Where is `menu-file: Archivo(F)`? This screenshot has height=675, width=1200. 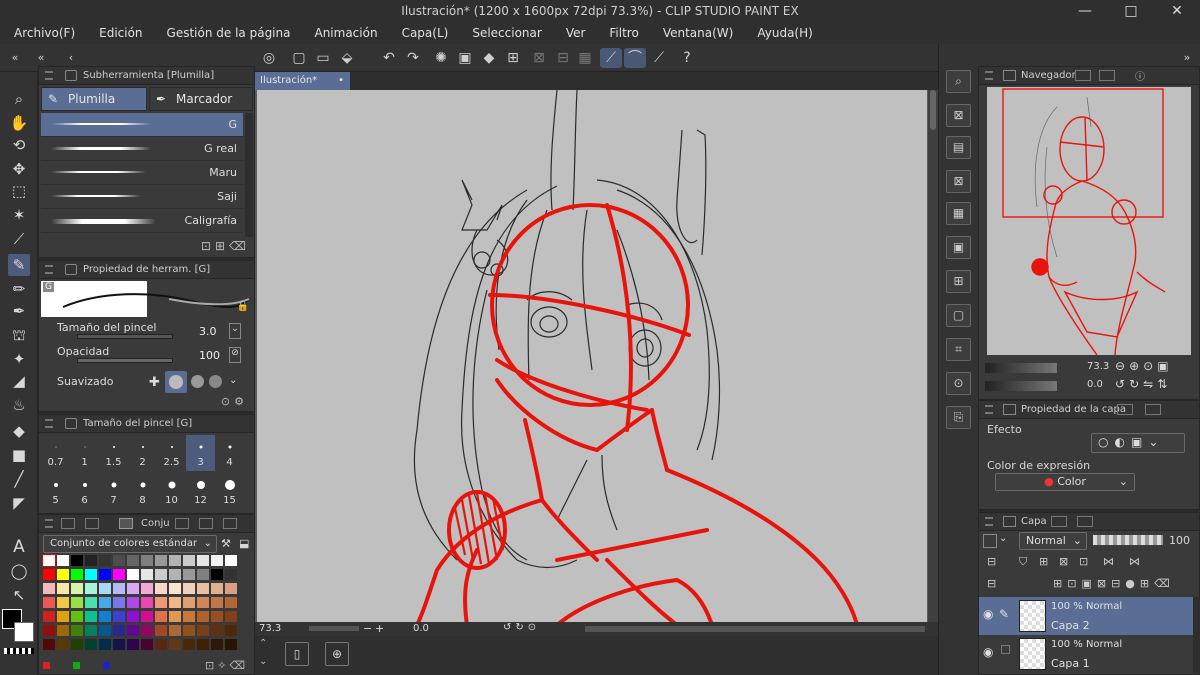 menu-file: Archivo(F) is located at coordinates (44, 34).